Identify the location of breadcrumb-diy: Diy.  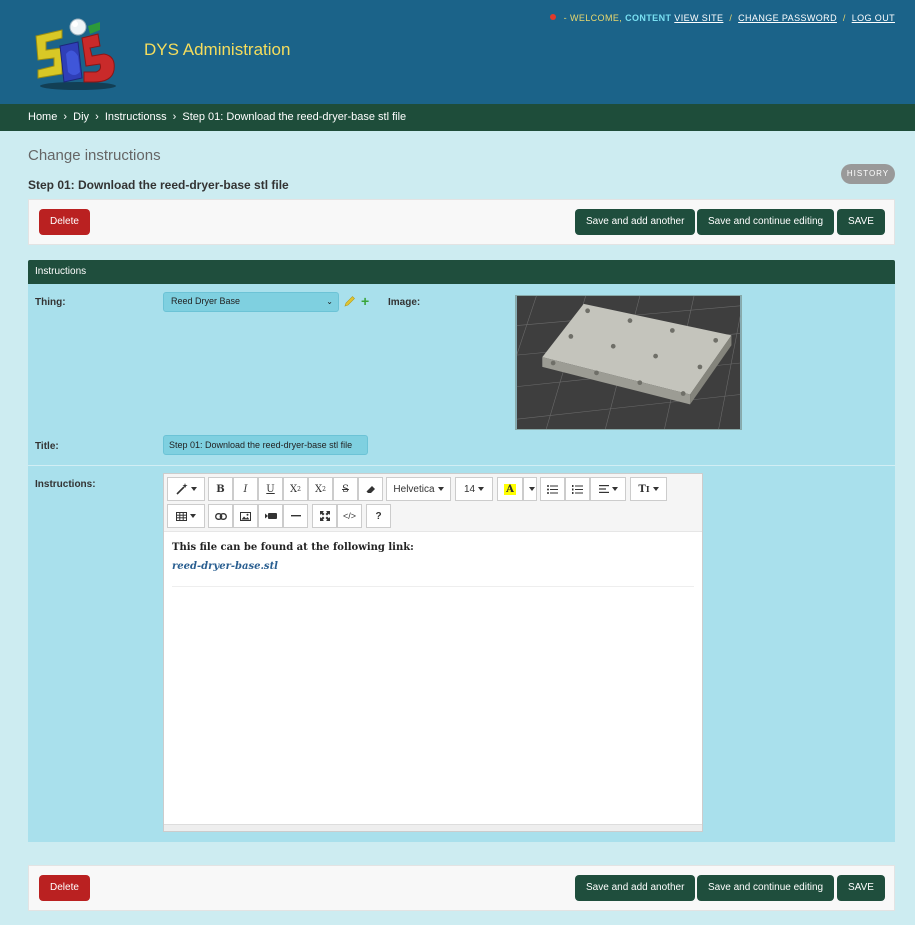
(81, 117).